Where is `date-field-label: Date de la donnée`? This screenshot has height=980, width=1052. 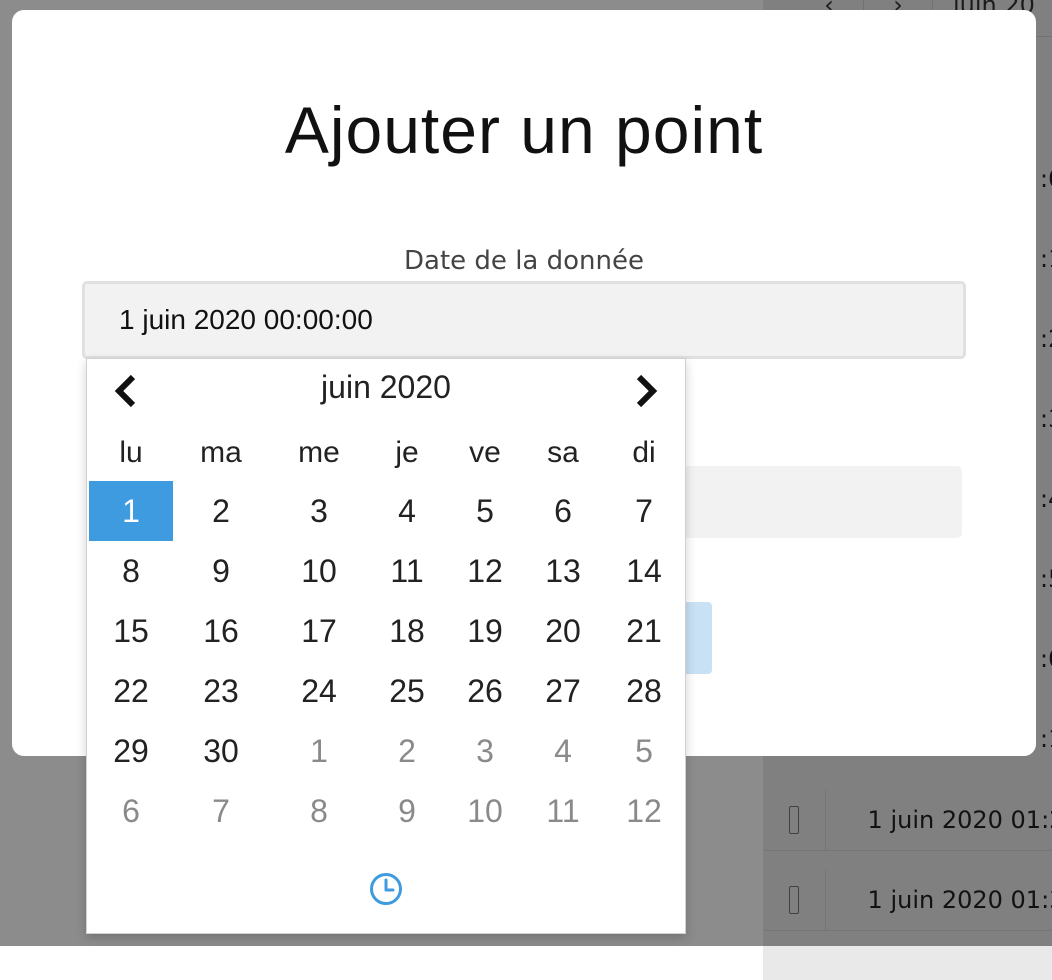
date-field-label: Date de la donnée is located at coordinates (524, 261).